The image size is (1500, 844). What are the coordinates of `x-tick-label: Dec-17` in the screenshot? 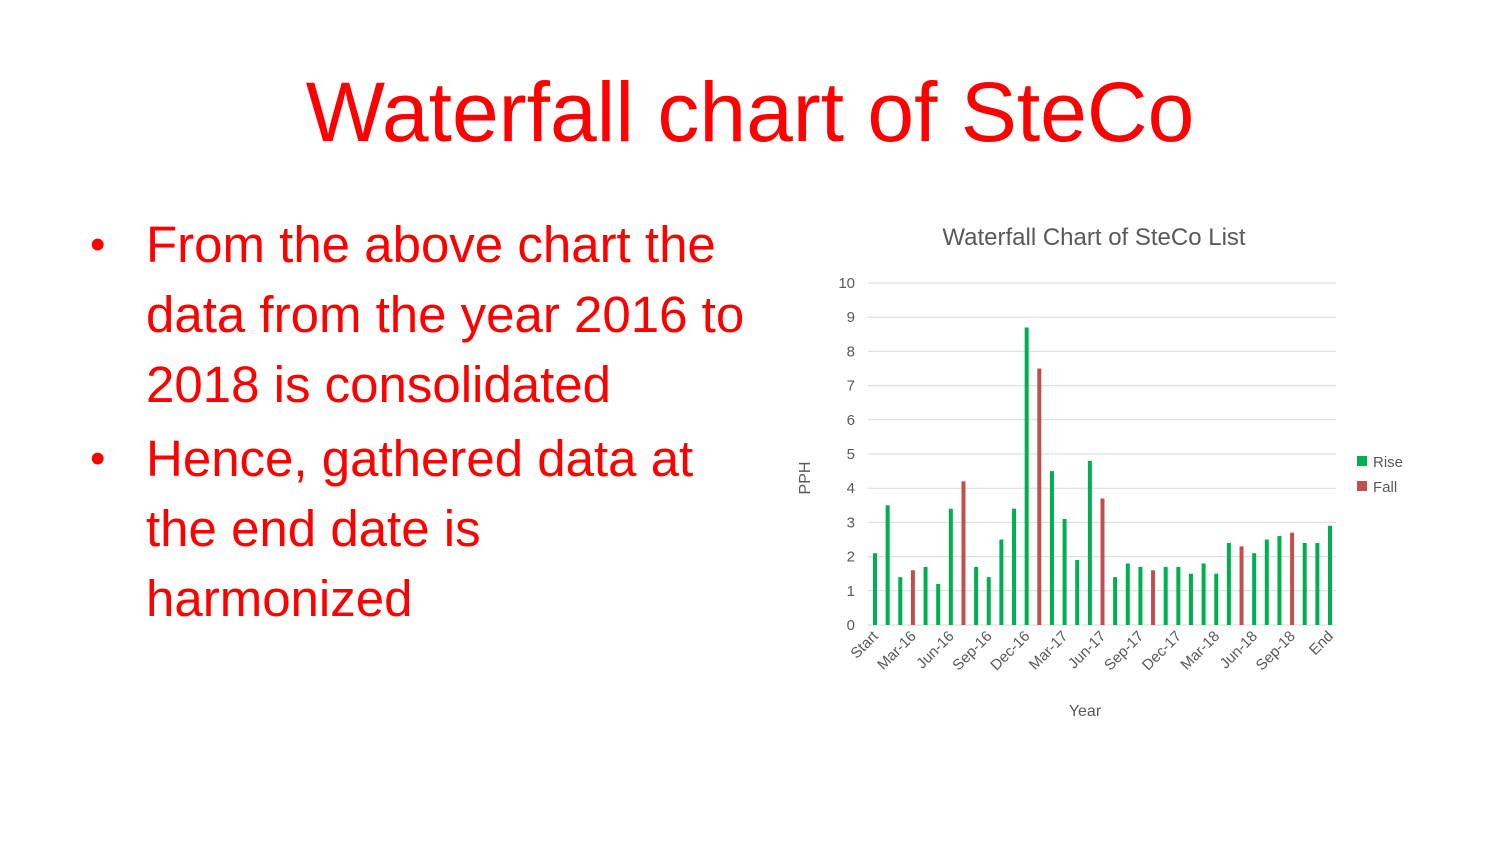 It's located at (1162, 651).